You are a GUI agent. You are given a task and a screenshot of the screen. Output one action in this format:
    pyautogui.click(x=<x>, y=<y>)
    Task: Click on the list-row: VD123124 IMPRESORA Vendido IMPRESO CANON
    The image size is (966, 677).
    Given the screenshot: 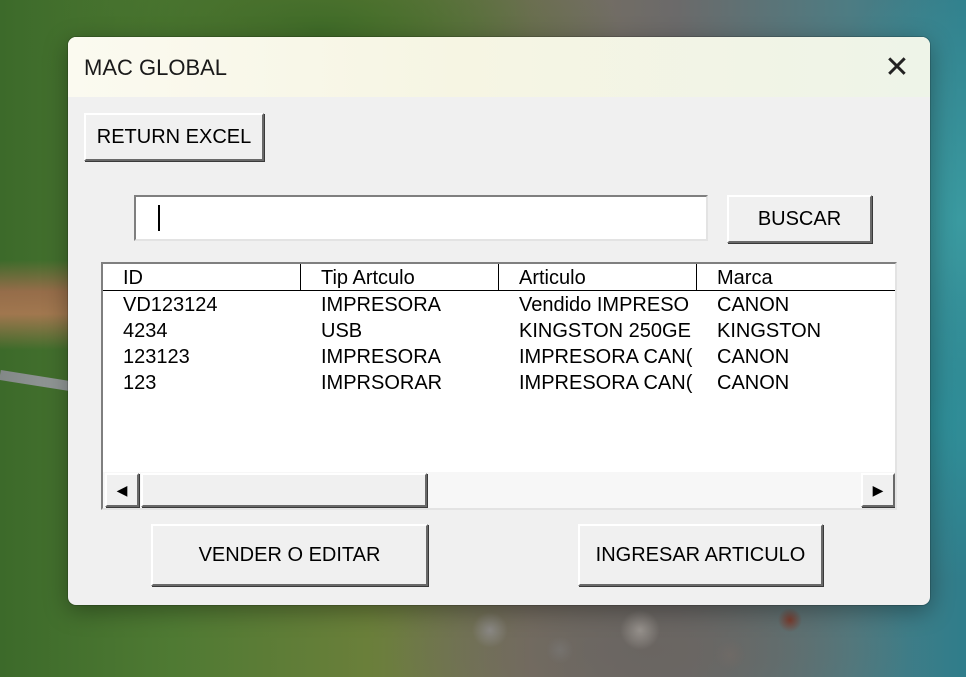 What is the action you would take?
    pyautogui.click(x=499, y=305)
    